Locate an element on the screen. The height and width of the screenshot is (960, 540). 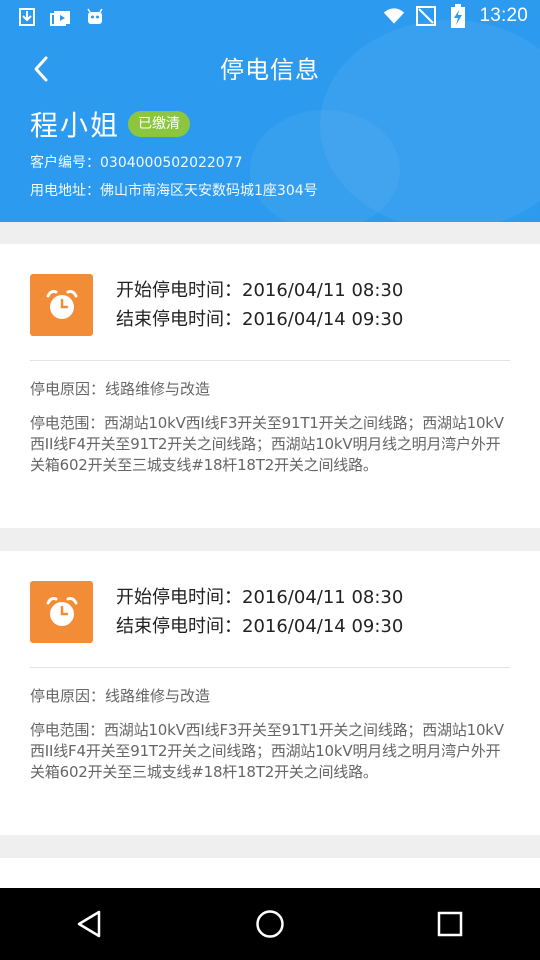
back-triangle-icon is located at coordinates (90, 924).